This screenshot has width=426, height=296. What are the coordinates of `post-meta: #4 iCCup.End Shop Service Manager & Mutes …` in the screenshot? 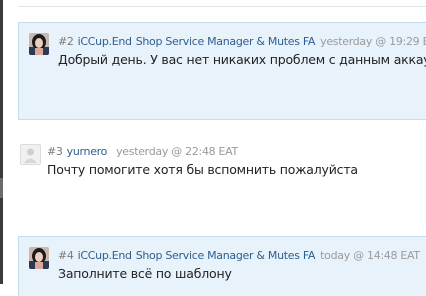 It's located at (239, 255).